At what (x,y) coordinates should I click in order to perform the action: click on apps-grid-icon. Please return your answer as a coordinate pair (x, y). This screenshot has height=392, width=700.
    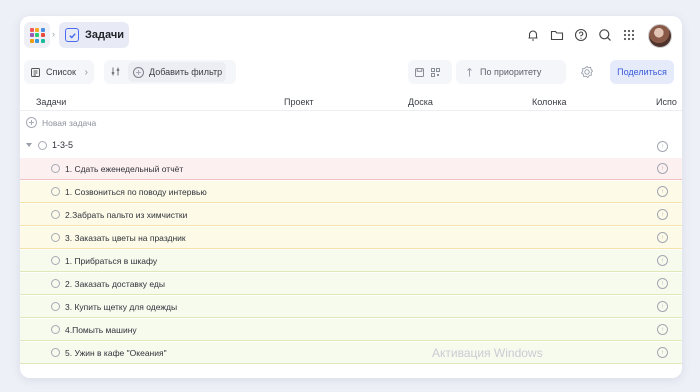
    Looking at the image, I should click on (37, 35).